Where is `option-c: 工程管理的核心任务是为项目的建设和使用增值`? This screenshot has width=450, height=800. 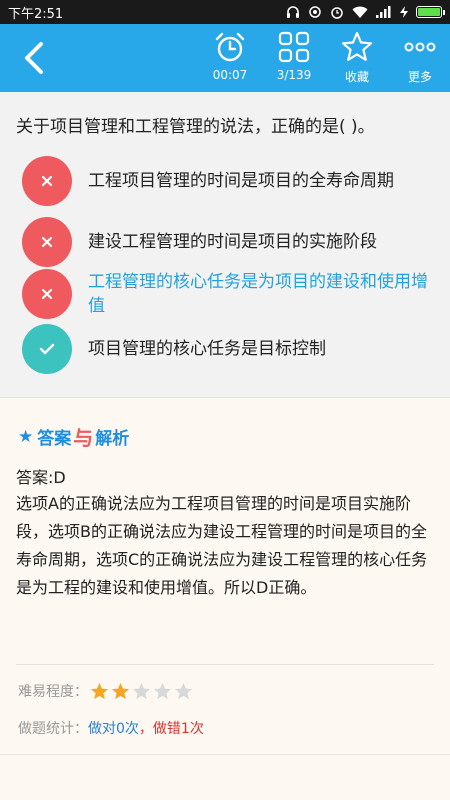
option-c: 工程管理的核心任务是为项目的建设和使用增值 is located at coordinates (232, 294).